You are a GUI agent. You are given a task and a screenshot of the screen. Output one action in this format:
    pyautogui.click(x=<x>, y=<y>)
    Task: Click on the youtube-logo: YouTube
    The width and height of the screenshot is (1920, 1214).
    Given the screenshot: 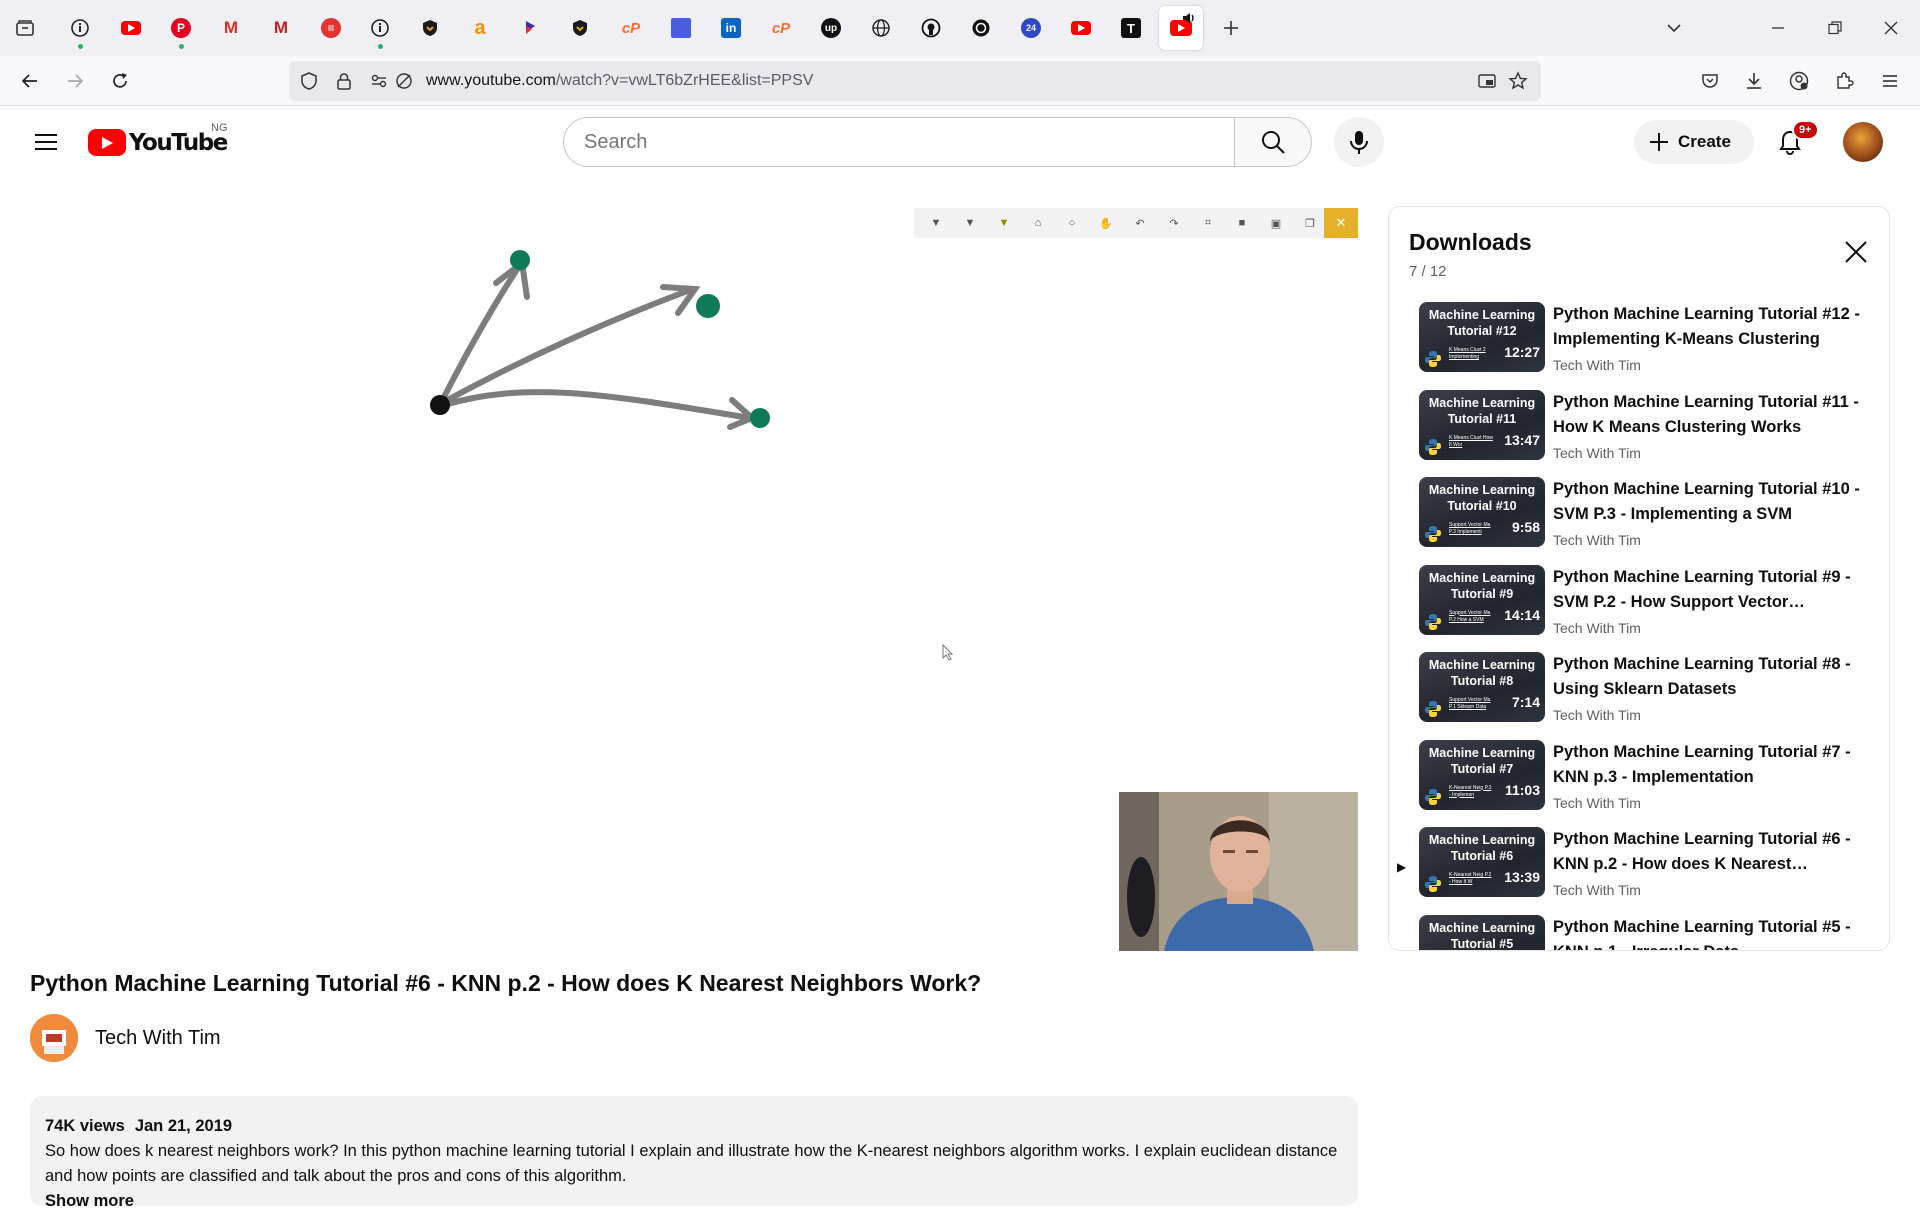 What is the action you would take?
    pyautogui.click(x=158, y=142)
    